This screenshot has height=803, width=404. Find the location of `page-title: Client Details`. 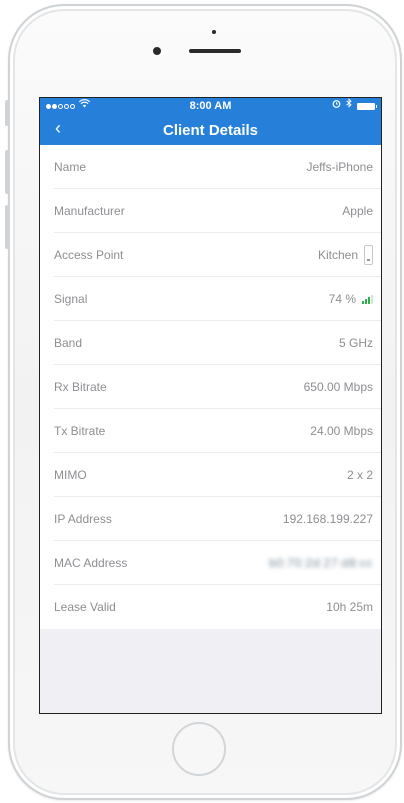

page-title: Client Details is located at coordinates (210, 130).